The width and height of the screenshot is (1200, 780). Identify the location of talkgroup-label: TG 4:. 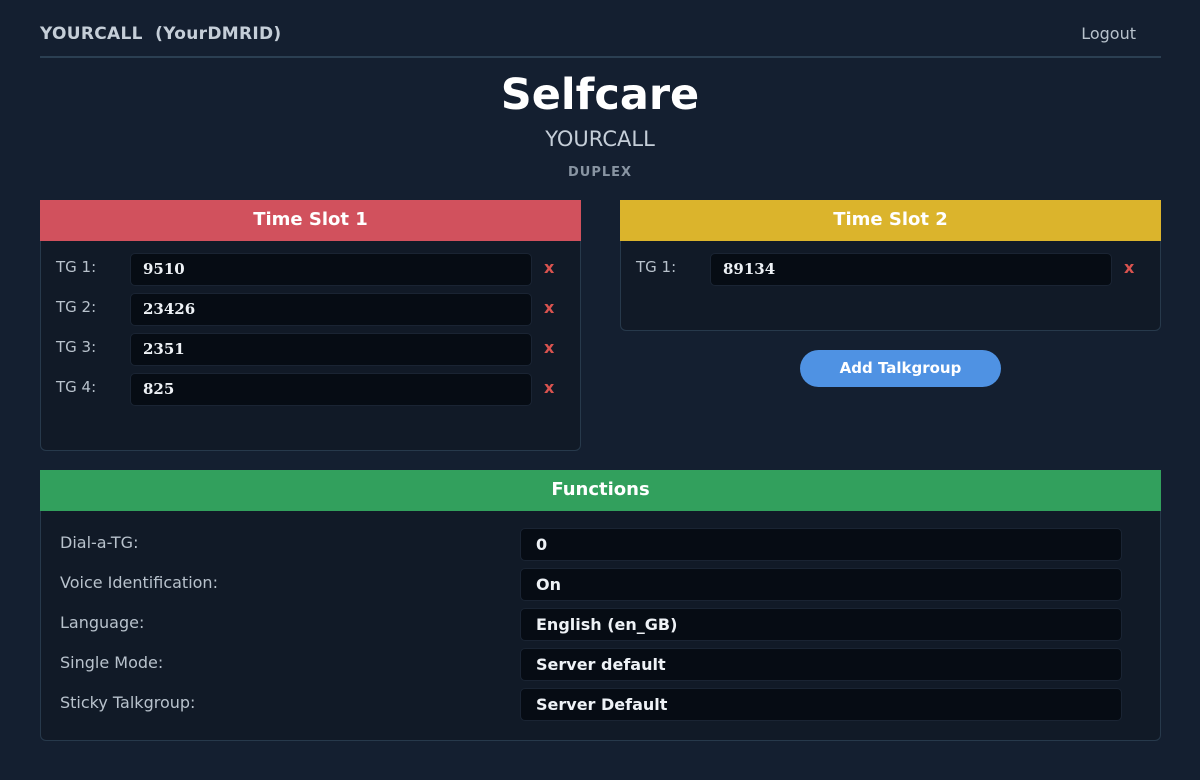
(76, 387).